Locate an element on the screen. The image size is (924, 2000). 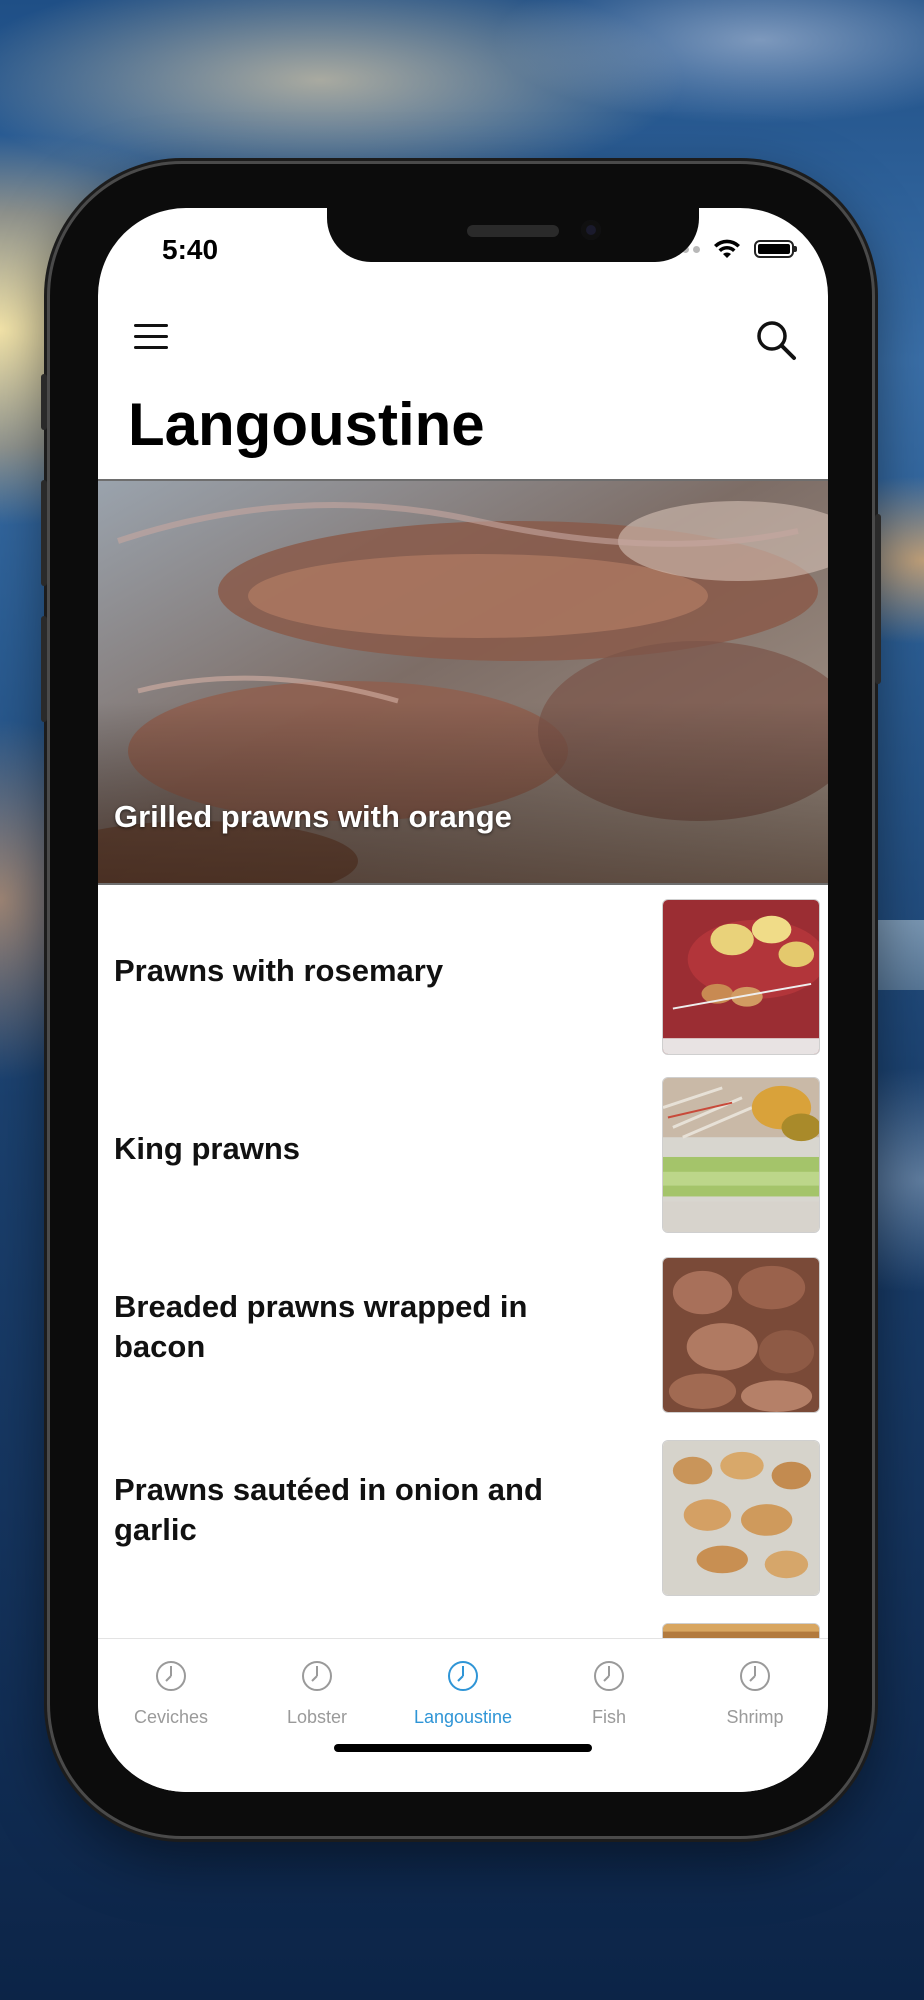
recipe-title: Breaded prawns wrapped in bacon is located at coordinates (321, 1326).